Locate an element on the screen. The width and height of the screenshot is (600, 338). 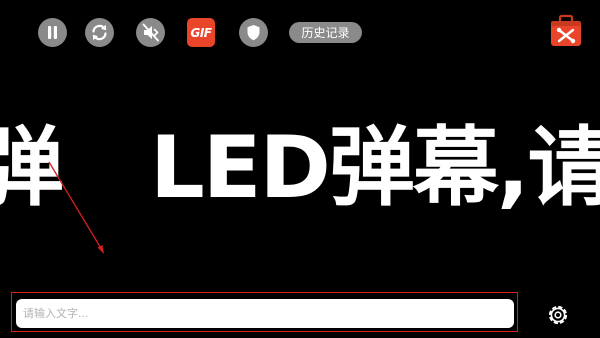
shield-icon is located at coordinates (253, 33).